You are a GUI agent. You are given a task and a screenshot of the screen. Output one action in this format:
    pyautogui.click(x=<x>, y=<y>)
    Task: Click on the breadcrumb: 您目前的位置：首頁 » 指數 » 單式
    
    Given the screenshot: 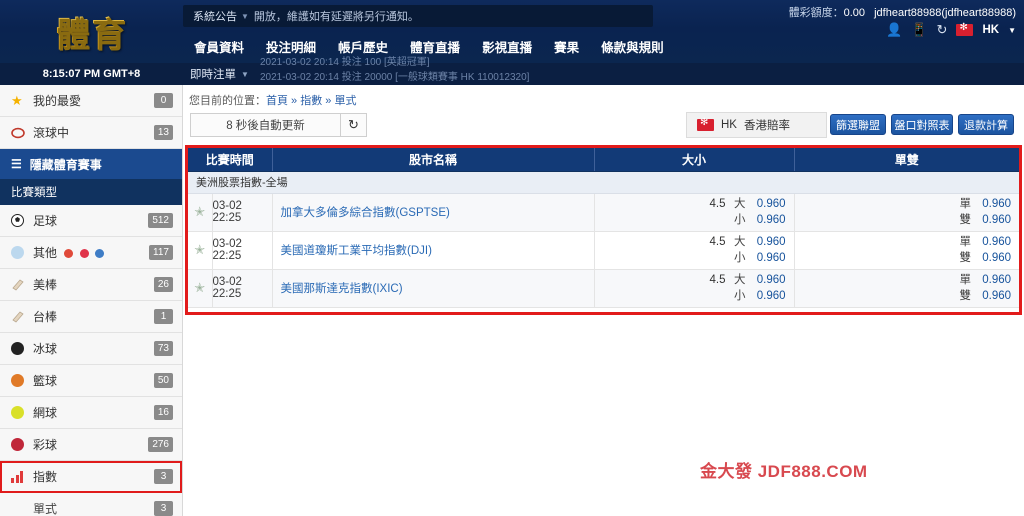 What is the action you would take?
    pyautogui.click(x=272, y=100)
    